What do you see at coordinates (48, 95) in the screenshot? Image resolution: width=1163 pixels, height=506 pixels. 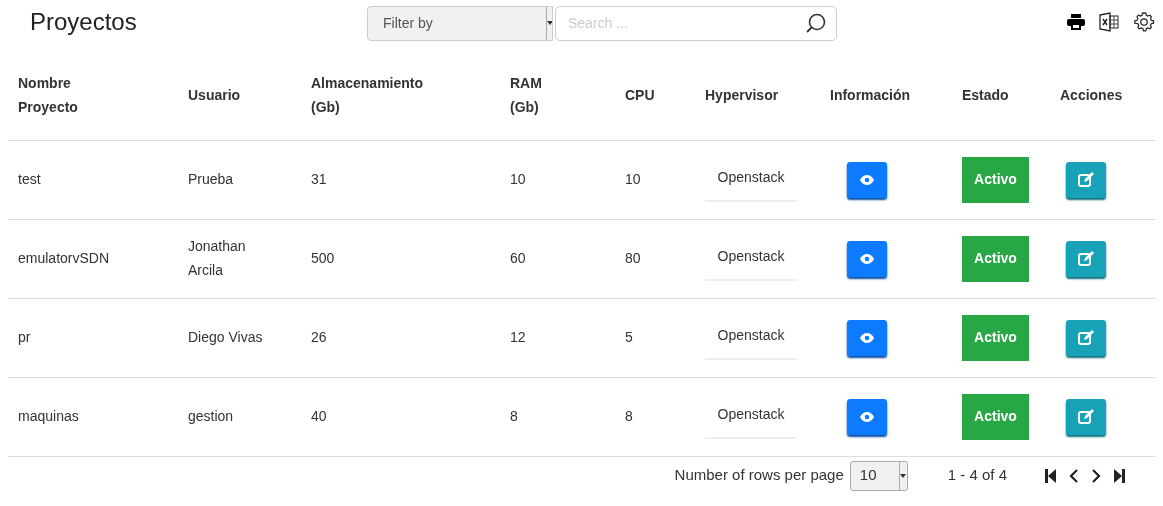 I see `column-header: Nombre Proyecto` at bounding box center [48, 95].